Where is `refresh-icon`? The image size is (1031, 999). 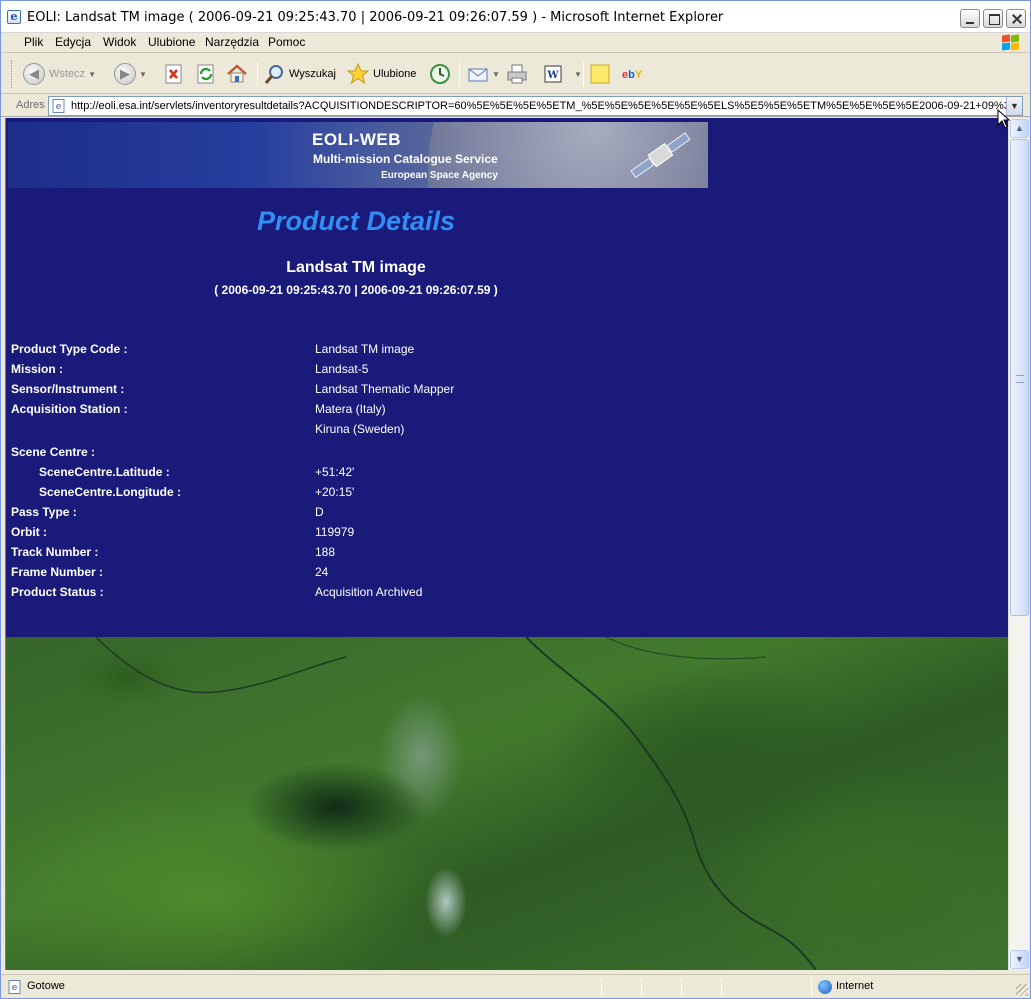
refresh-icon is located at coordinates (205, 74).